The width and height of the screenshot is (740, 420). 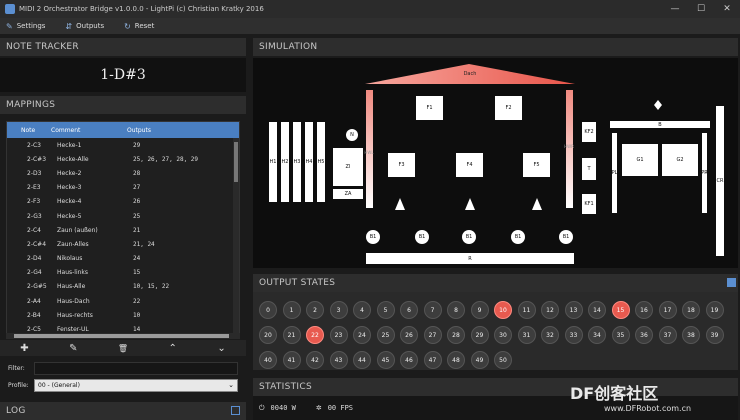 I want to click on table-row: 2-C#3 Hecke-Alle 25, 26, 27, 28, 29, so click(x=123, y=159).